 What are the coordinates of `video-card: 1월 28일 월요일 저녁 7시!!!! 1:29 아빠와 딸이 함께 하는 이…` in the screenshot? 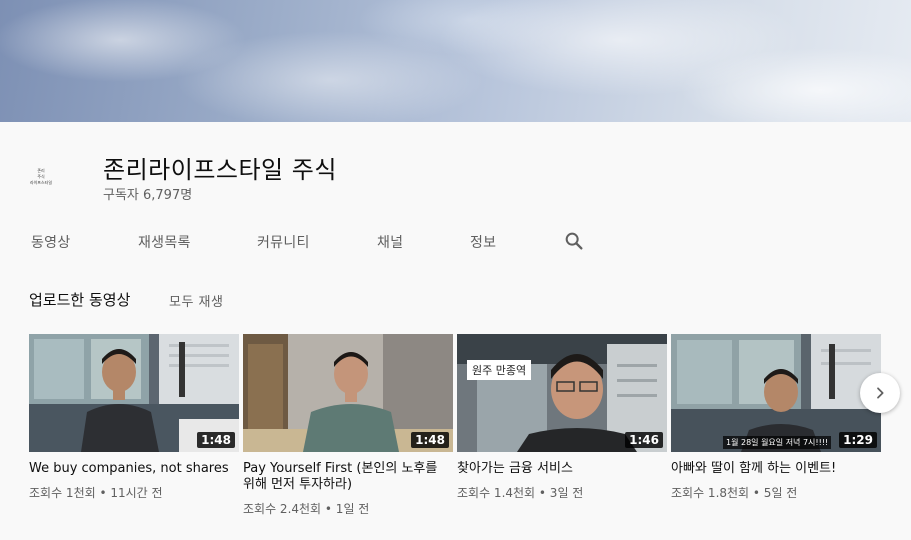 It's located at (776, 417).